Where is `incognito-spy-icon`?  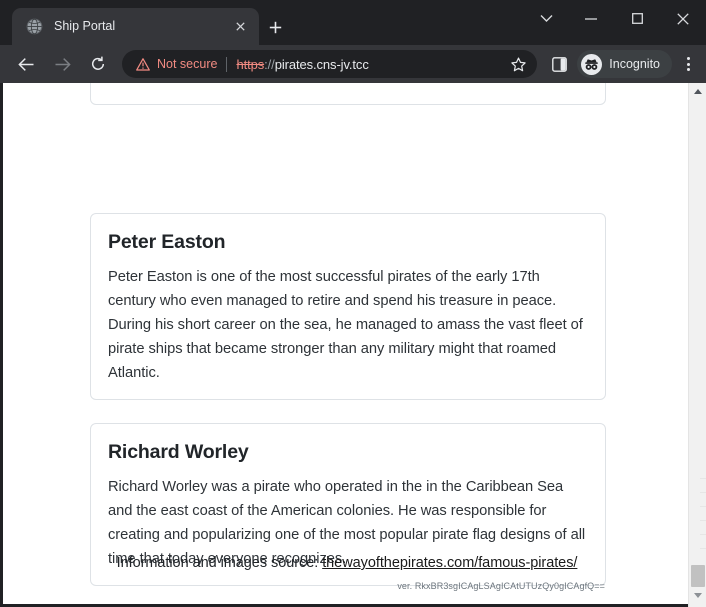 incognito-spy-icon is located at coordinates (592, 64).